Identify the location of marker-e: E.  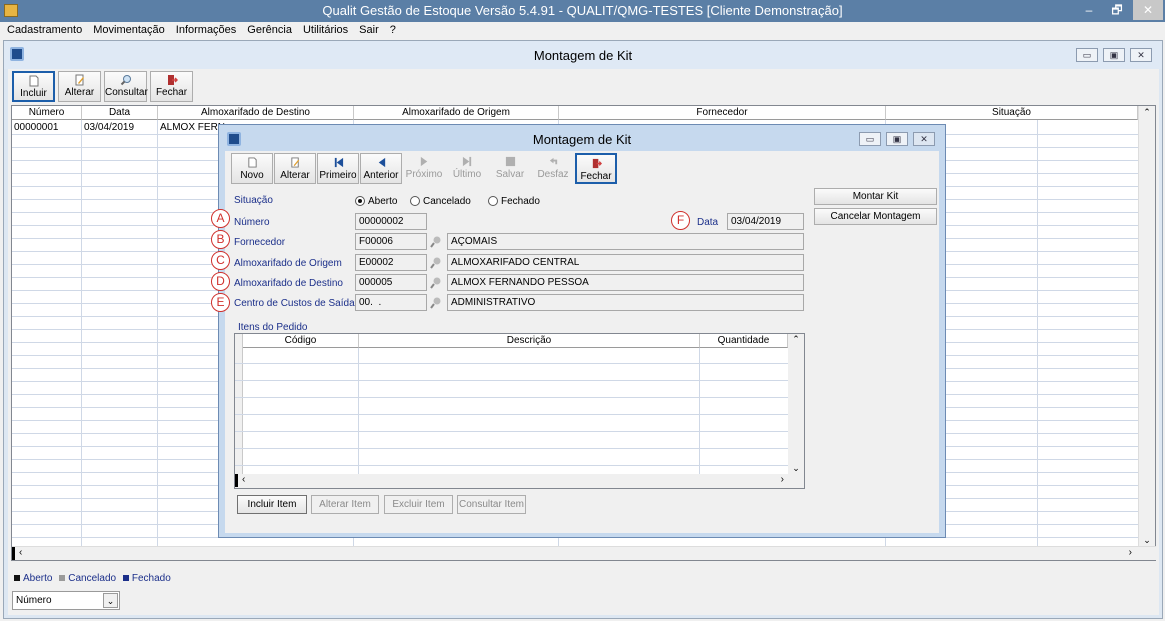
(220, 302).